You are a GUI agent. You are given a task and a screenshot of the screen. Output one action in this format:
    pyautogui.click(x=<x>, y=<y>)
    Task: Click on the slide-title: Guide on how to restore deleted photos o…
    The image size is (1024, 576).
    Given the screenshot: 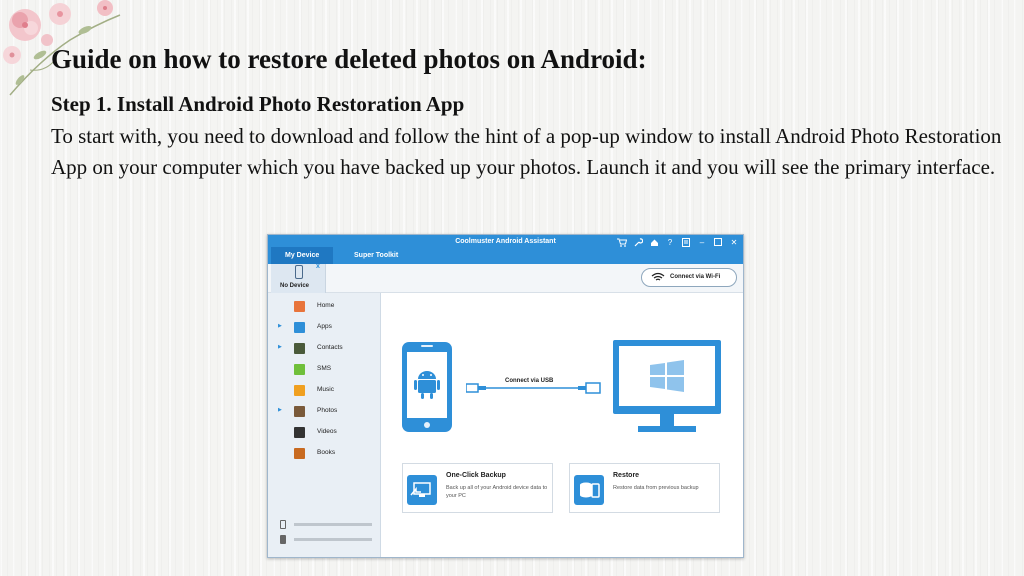 What is the action you would take?
    pyautogui.click(x=349, y=59)
    